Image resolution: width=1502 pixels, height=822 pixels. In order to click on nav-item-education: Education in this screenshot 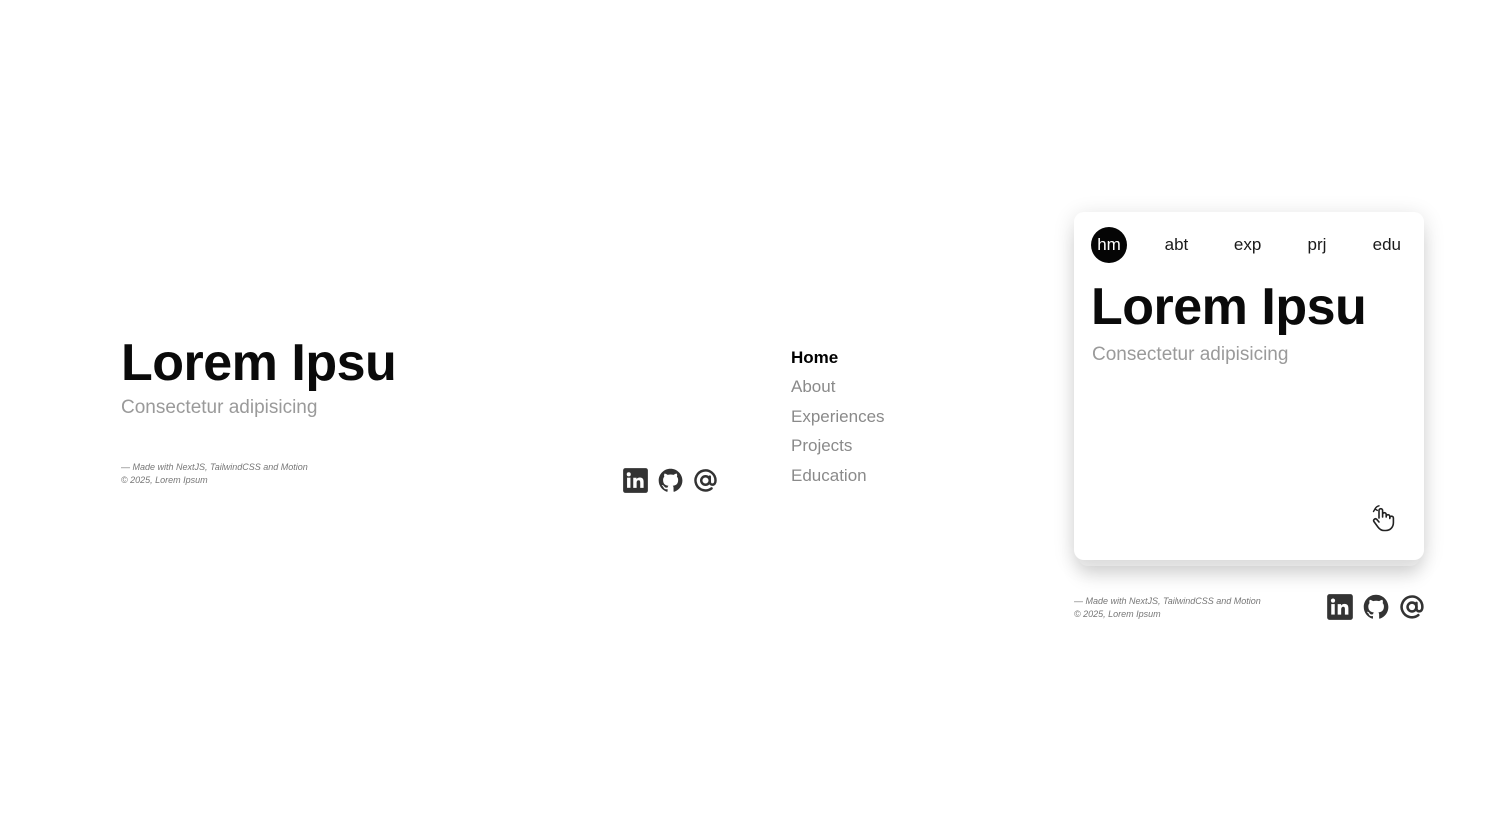, I will do `click(838, 475)`.